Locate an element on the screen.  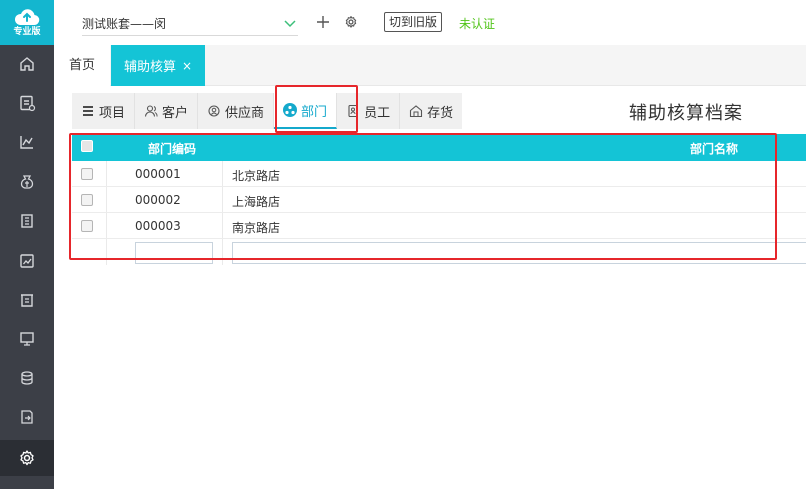
logo: 专业版 is located at coordinates (27, 22).